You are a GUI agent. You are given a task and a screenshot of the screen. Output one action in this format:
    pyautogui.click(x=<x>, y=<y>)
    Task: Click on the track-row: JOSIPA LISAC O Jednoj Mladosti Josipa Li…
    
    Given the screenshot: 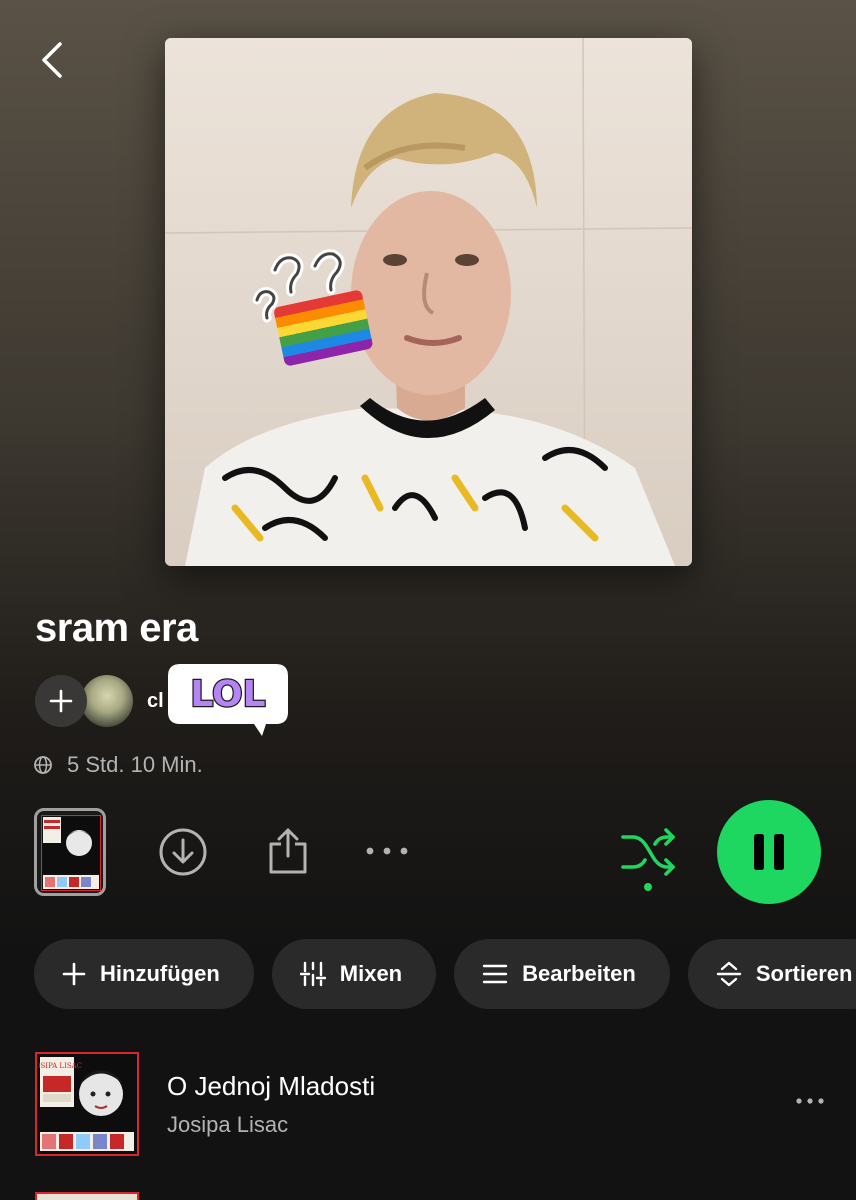 What is the action you would take?
    pyautogui.click(x=435, y=1104)
    